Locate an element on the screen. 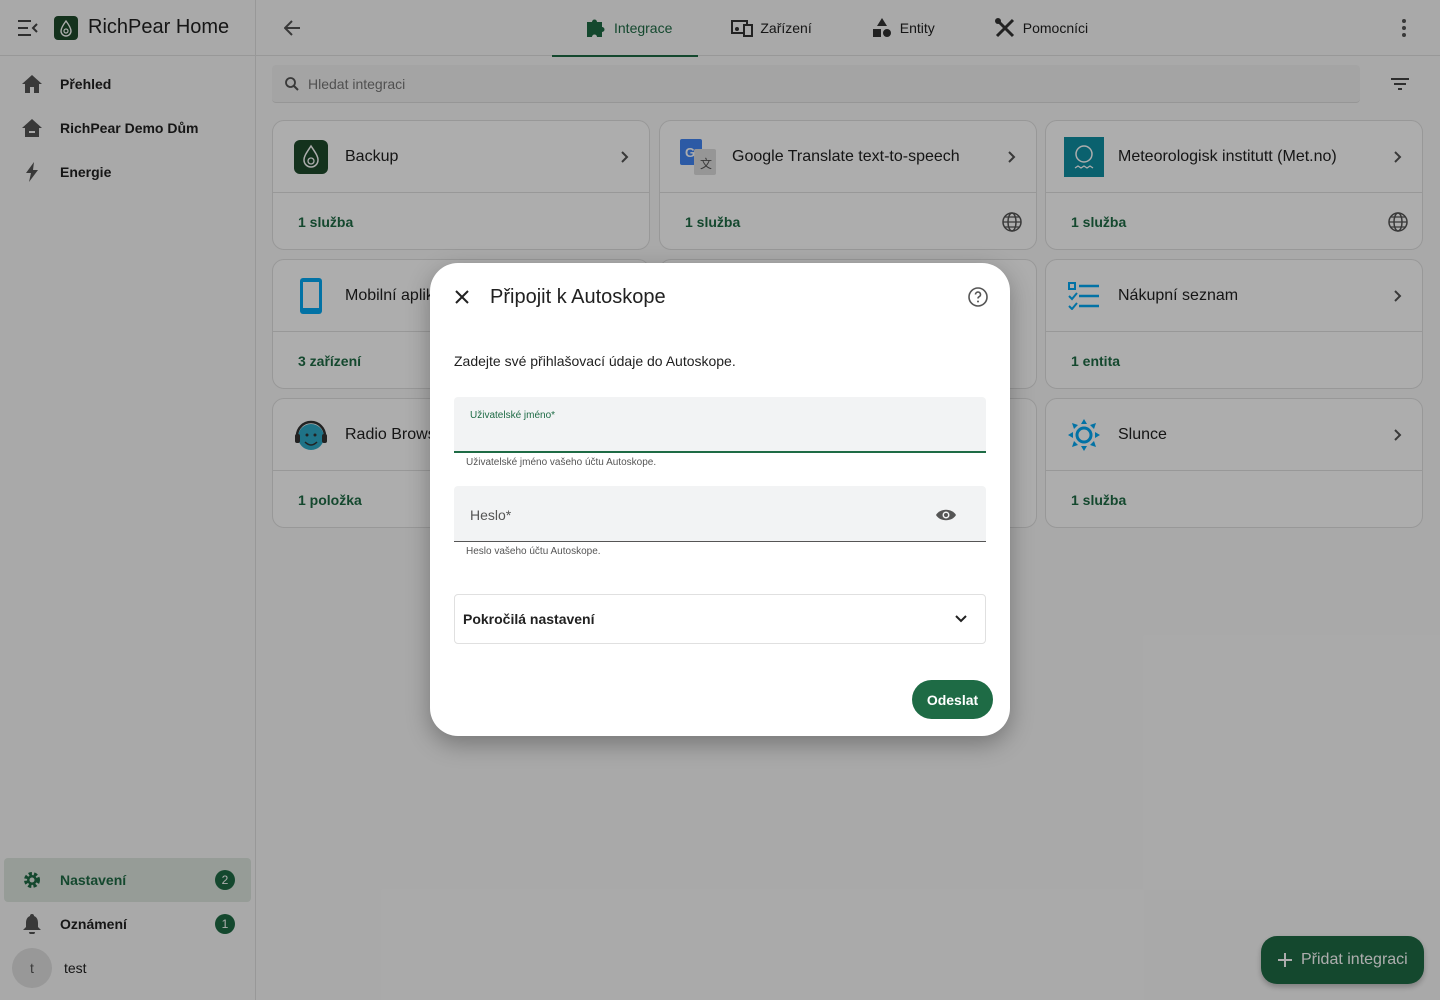 The width and height of the screenshot is (1440, 1000). help-icon is located at coordinates (978, 297).